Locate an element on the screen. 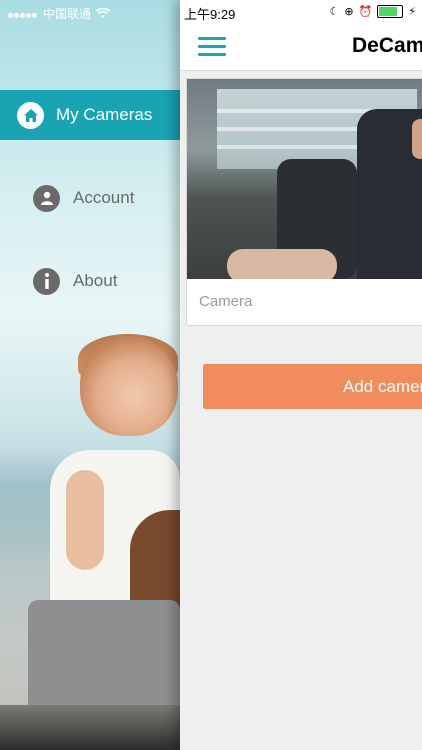  status-icons: ☾ ⊕ ⏰ ⚡ is located at coordinates (372, 11).